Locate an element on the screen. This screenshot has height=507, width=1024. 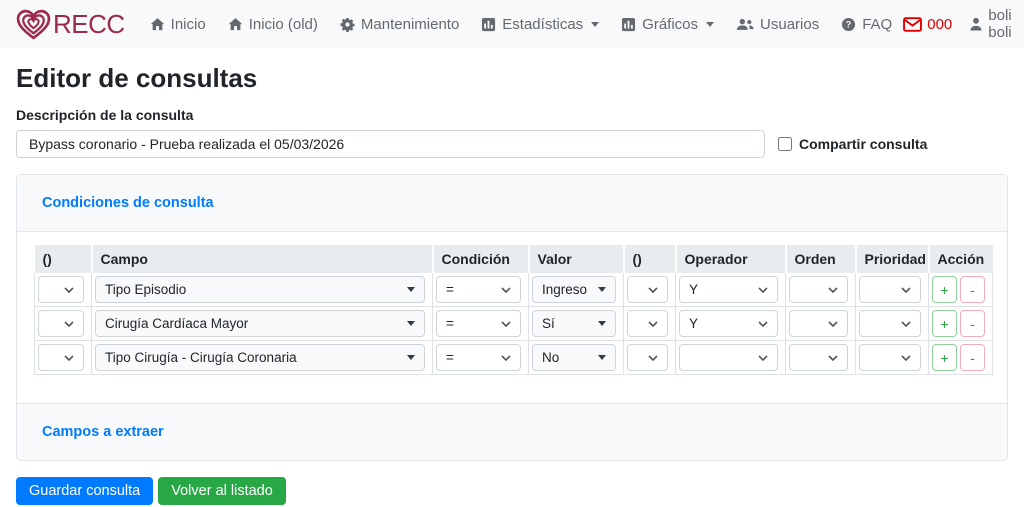
home-icon is located at coordinates (157, 24).